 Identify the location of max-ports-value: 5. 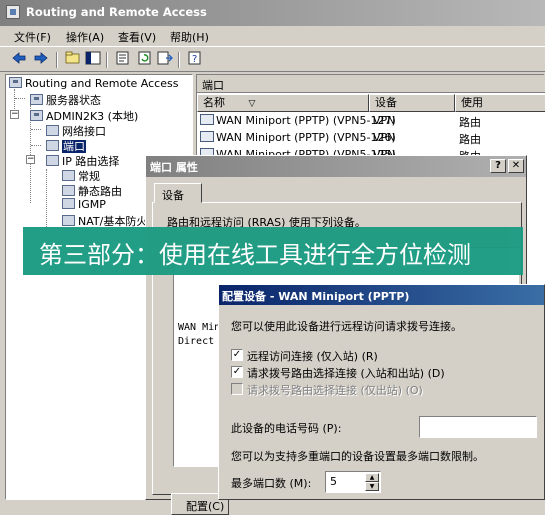
(333, 481).